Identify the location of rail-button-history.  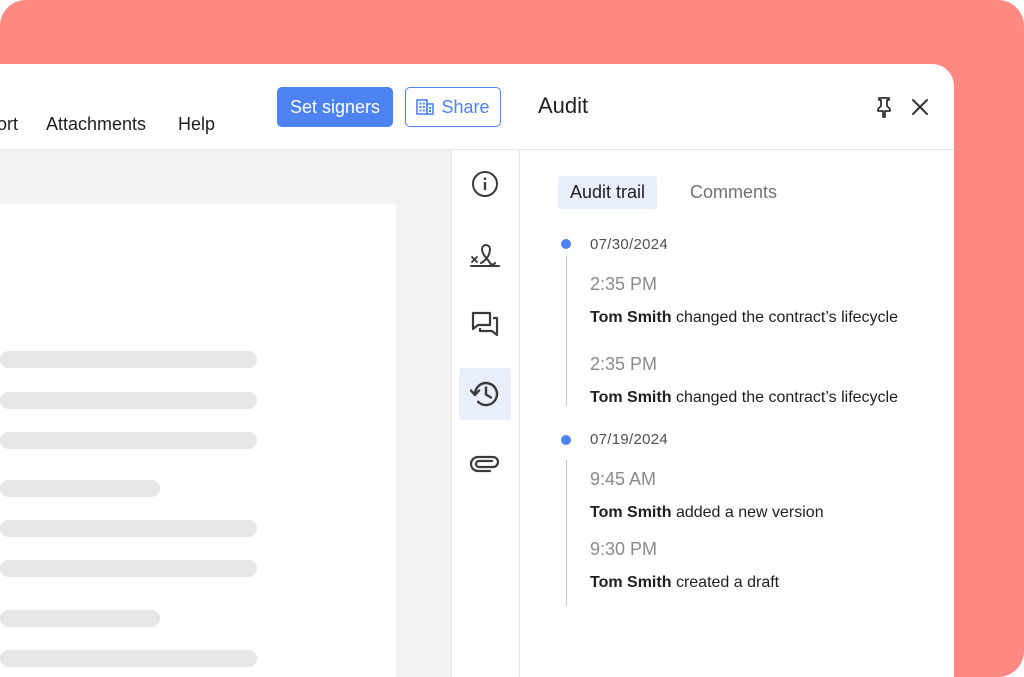
(485, 394).